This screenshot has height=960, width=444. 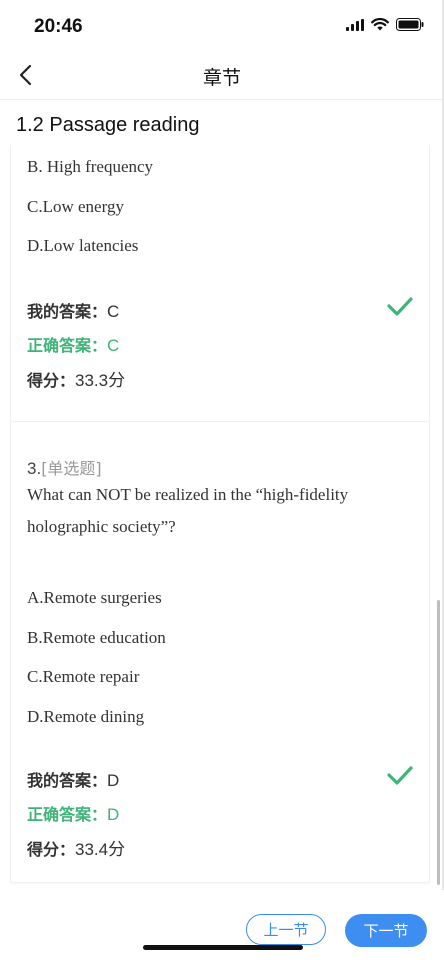 I want to click on scrollbar, so click(x=438, y=742).